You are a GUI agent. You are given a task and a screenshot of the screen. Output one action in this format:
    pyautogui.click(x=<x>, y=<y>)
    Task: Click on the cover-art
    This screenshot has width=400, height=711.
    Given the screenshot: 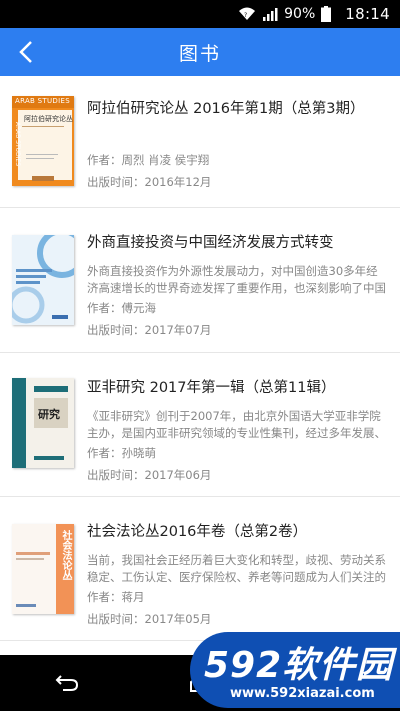 What is the action you would take?
    pyautogui.click(x=43, y=280)
    